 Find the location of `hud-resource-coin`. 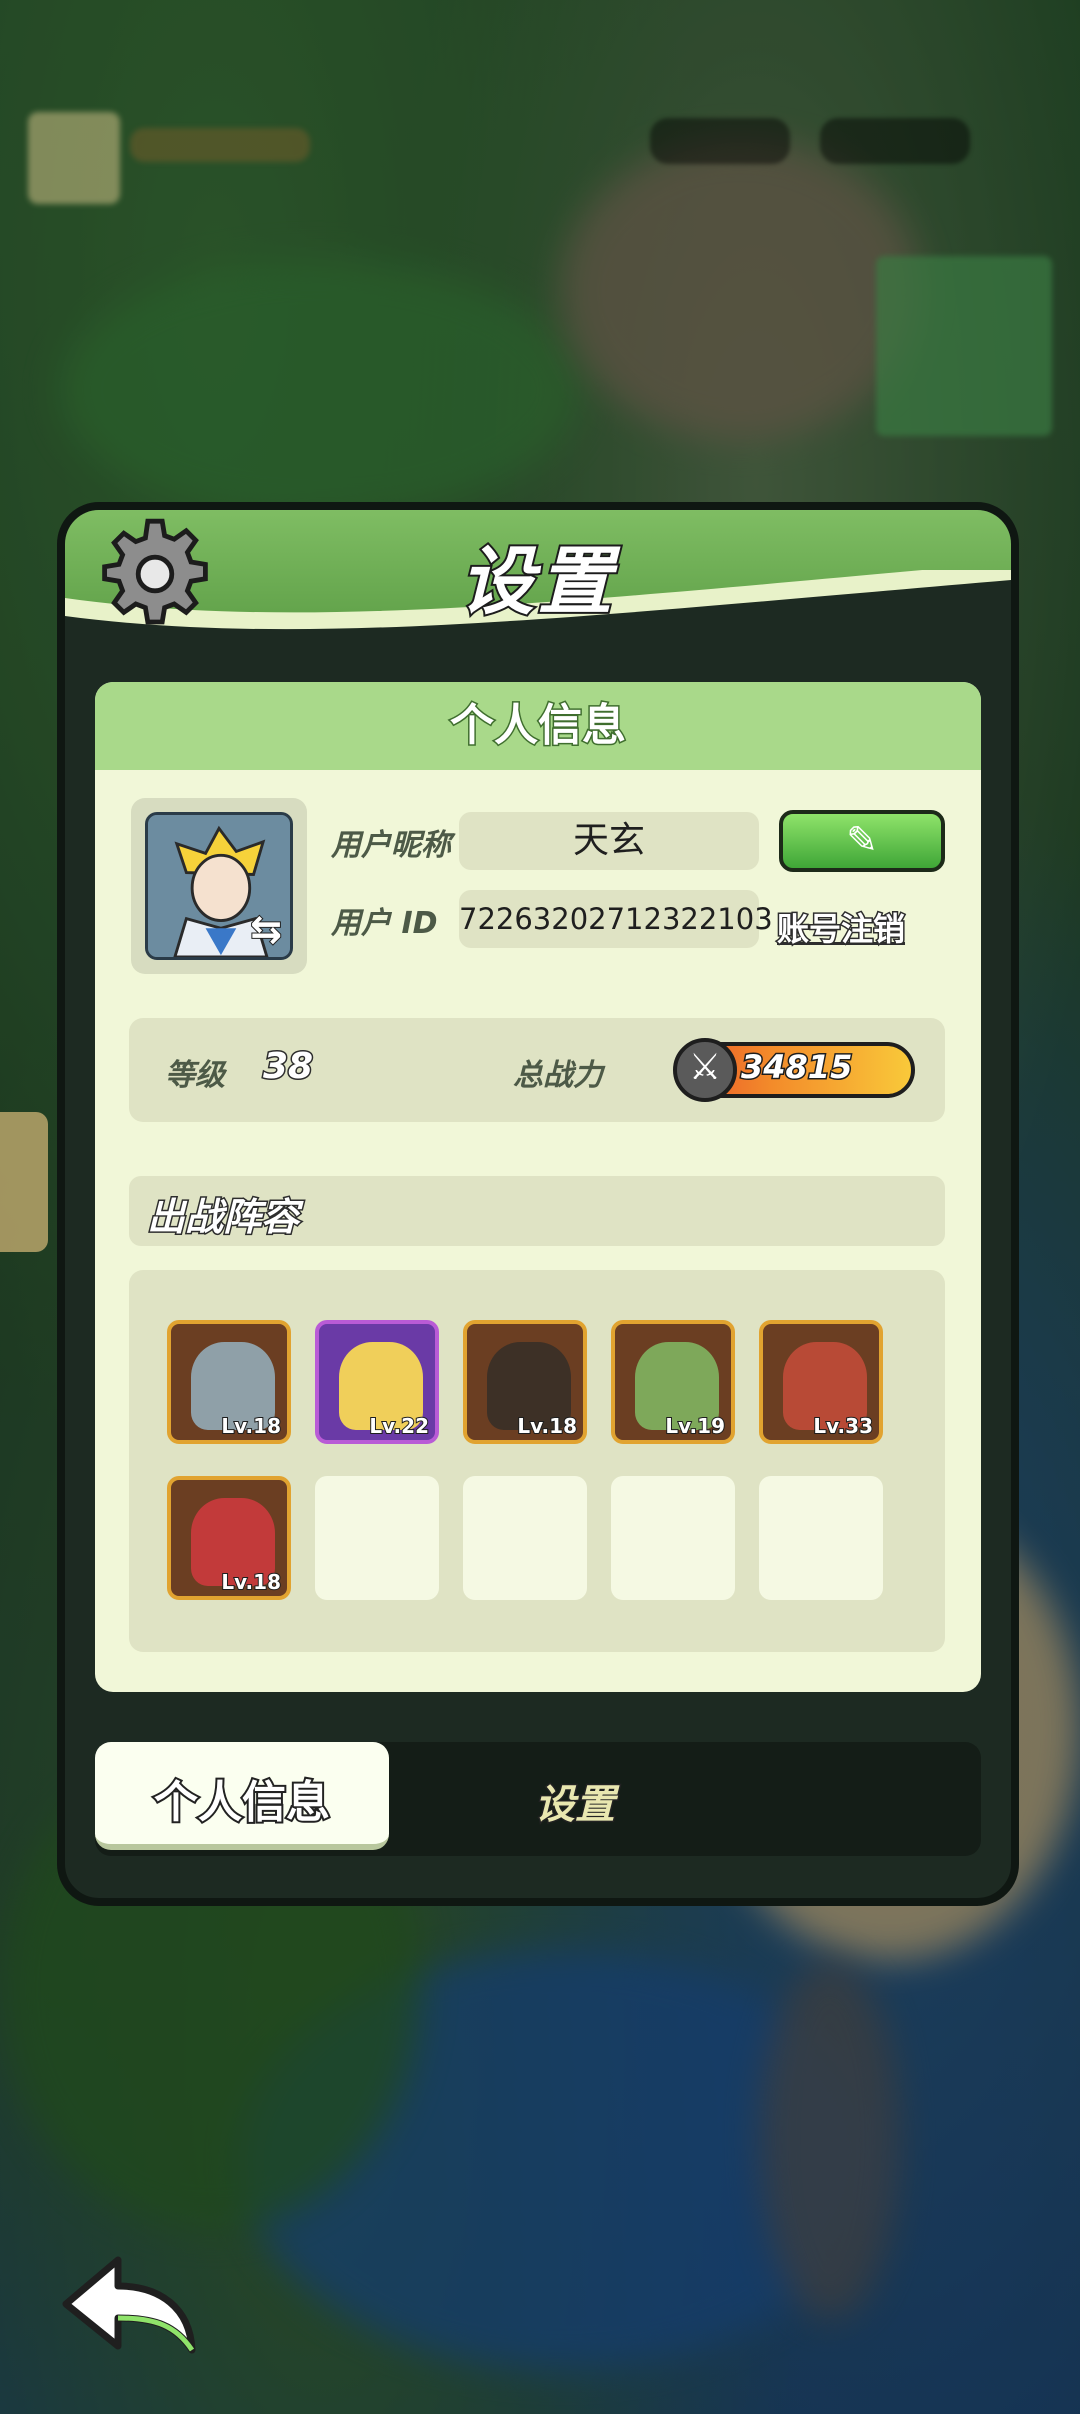

hud-resource-coin is located at coordinates (895, 141).